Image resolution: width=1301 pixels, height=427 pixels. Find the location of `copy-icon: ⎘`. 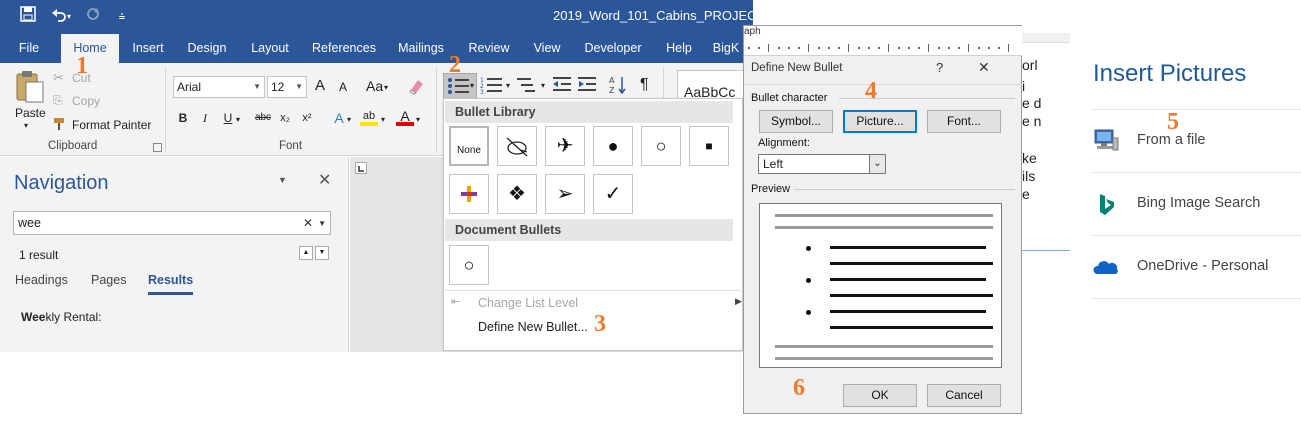

copy-icon: ⎘ is located at coordinates (58, 100).